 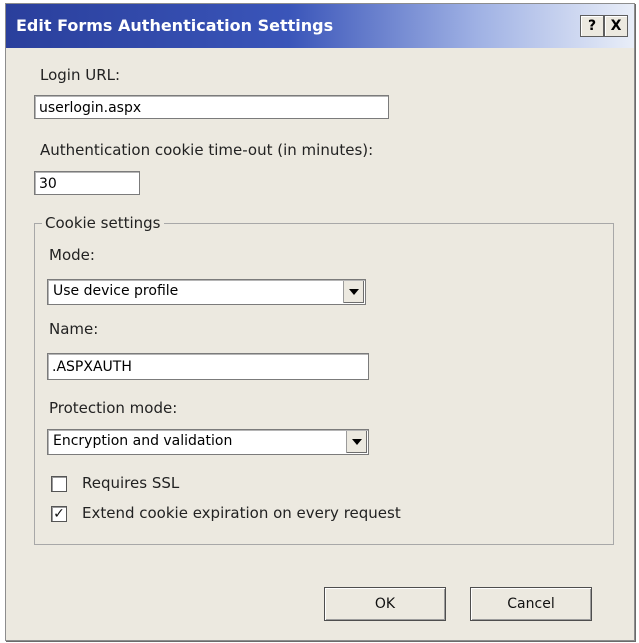 What do you see at coordinates (116, 291) in the screenshot?
I see `mode-selected-value: Use device profile` at bounding box center [116, 291].